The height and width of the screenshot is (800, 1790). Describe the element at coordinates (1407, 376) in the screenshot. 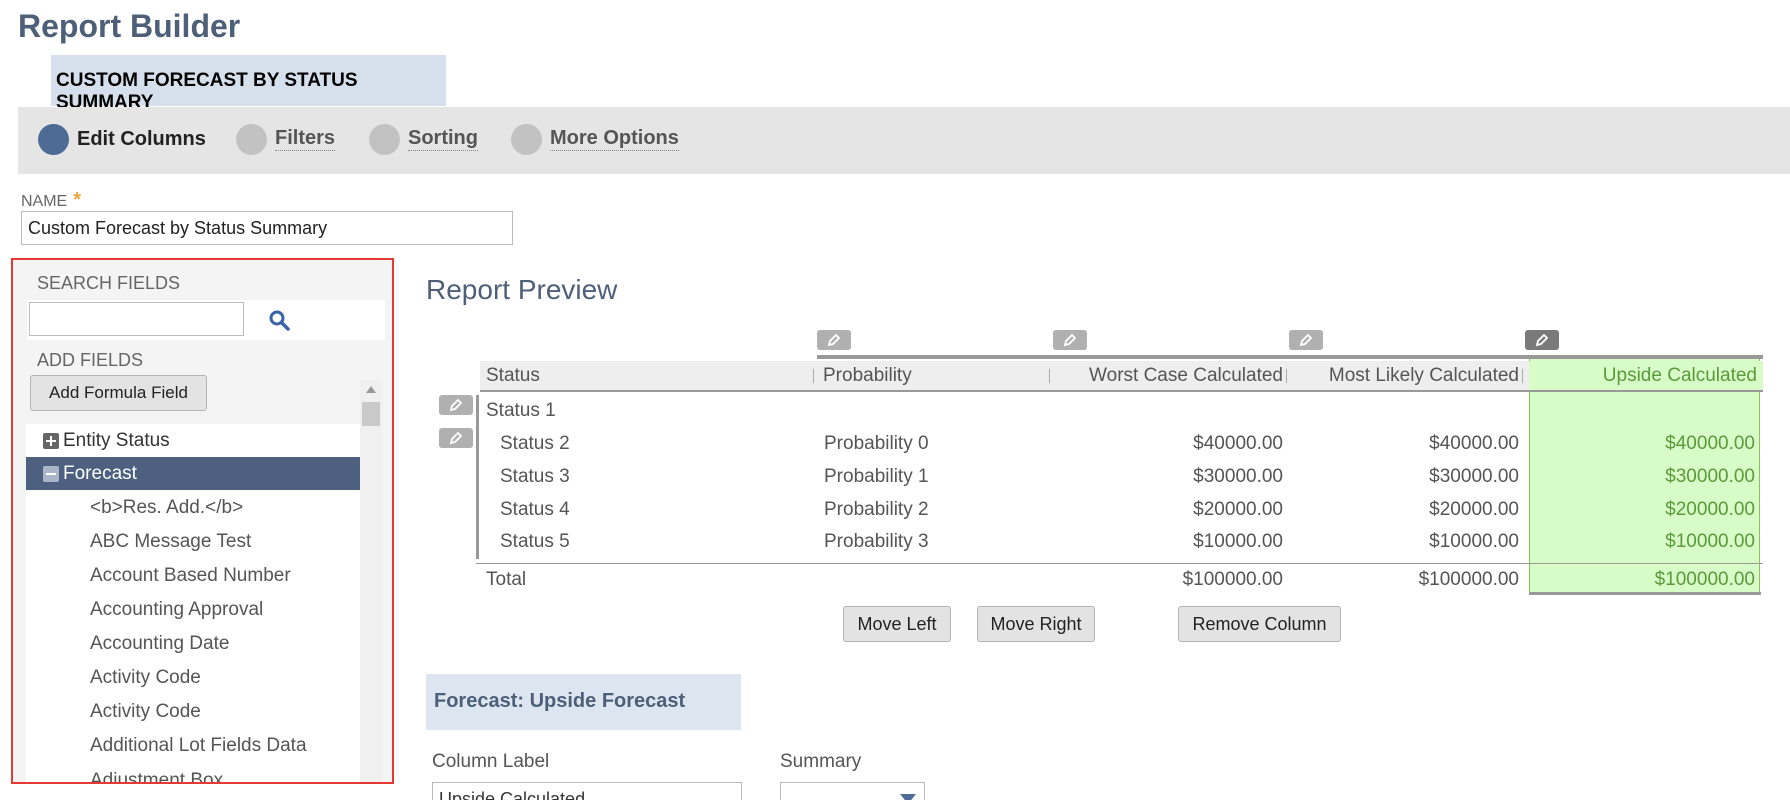

I see `column-header-most-likely: Most Likely Calculated` at that location.